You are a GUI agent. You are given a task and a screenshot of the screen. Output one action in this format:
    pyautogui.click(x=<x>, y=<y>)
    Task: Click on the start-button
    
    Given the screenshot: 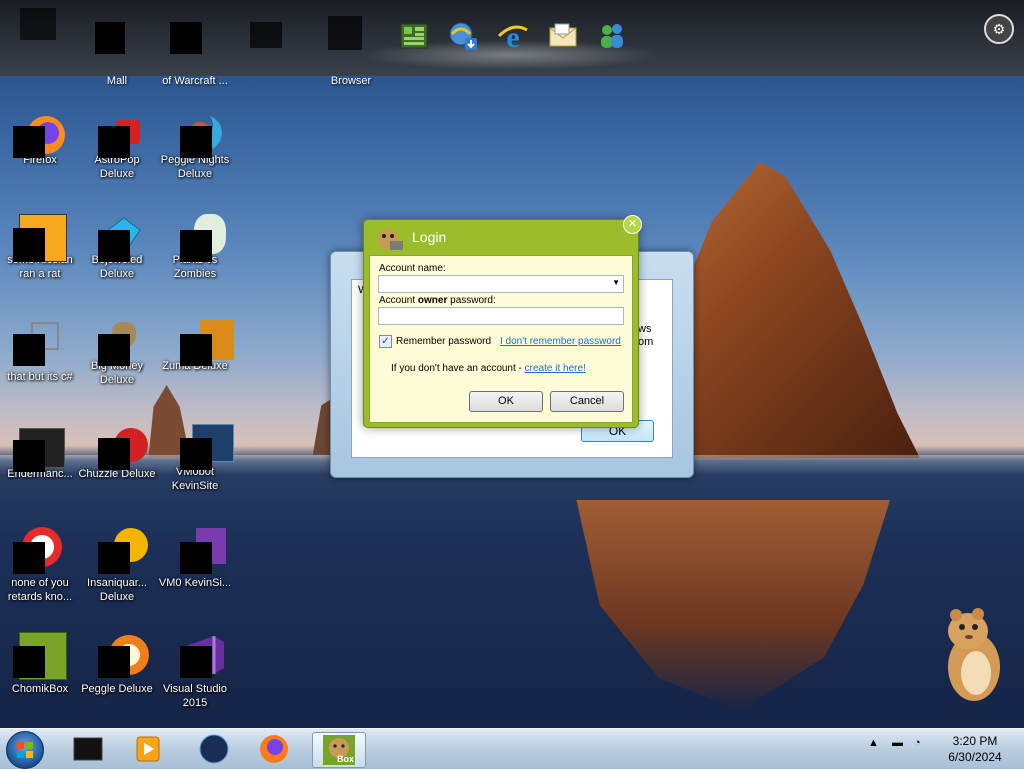 What is the action you would take?
    pyautogui.click(x=25, y=750)
    